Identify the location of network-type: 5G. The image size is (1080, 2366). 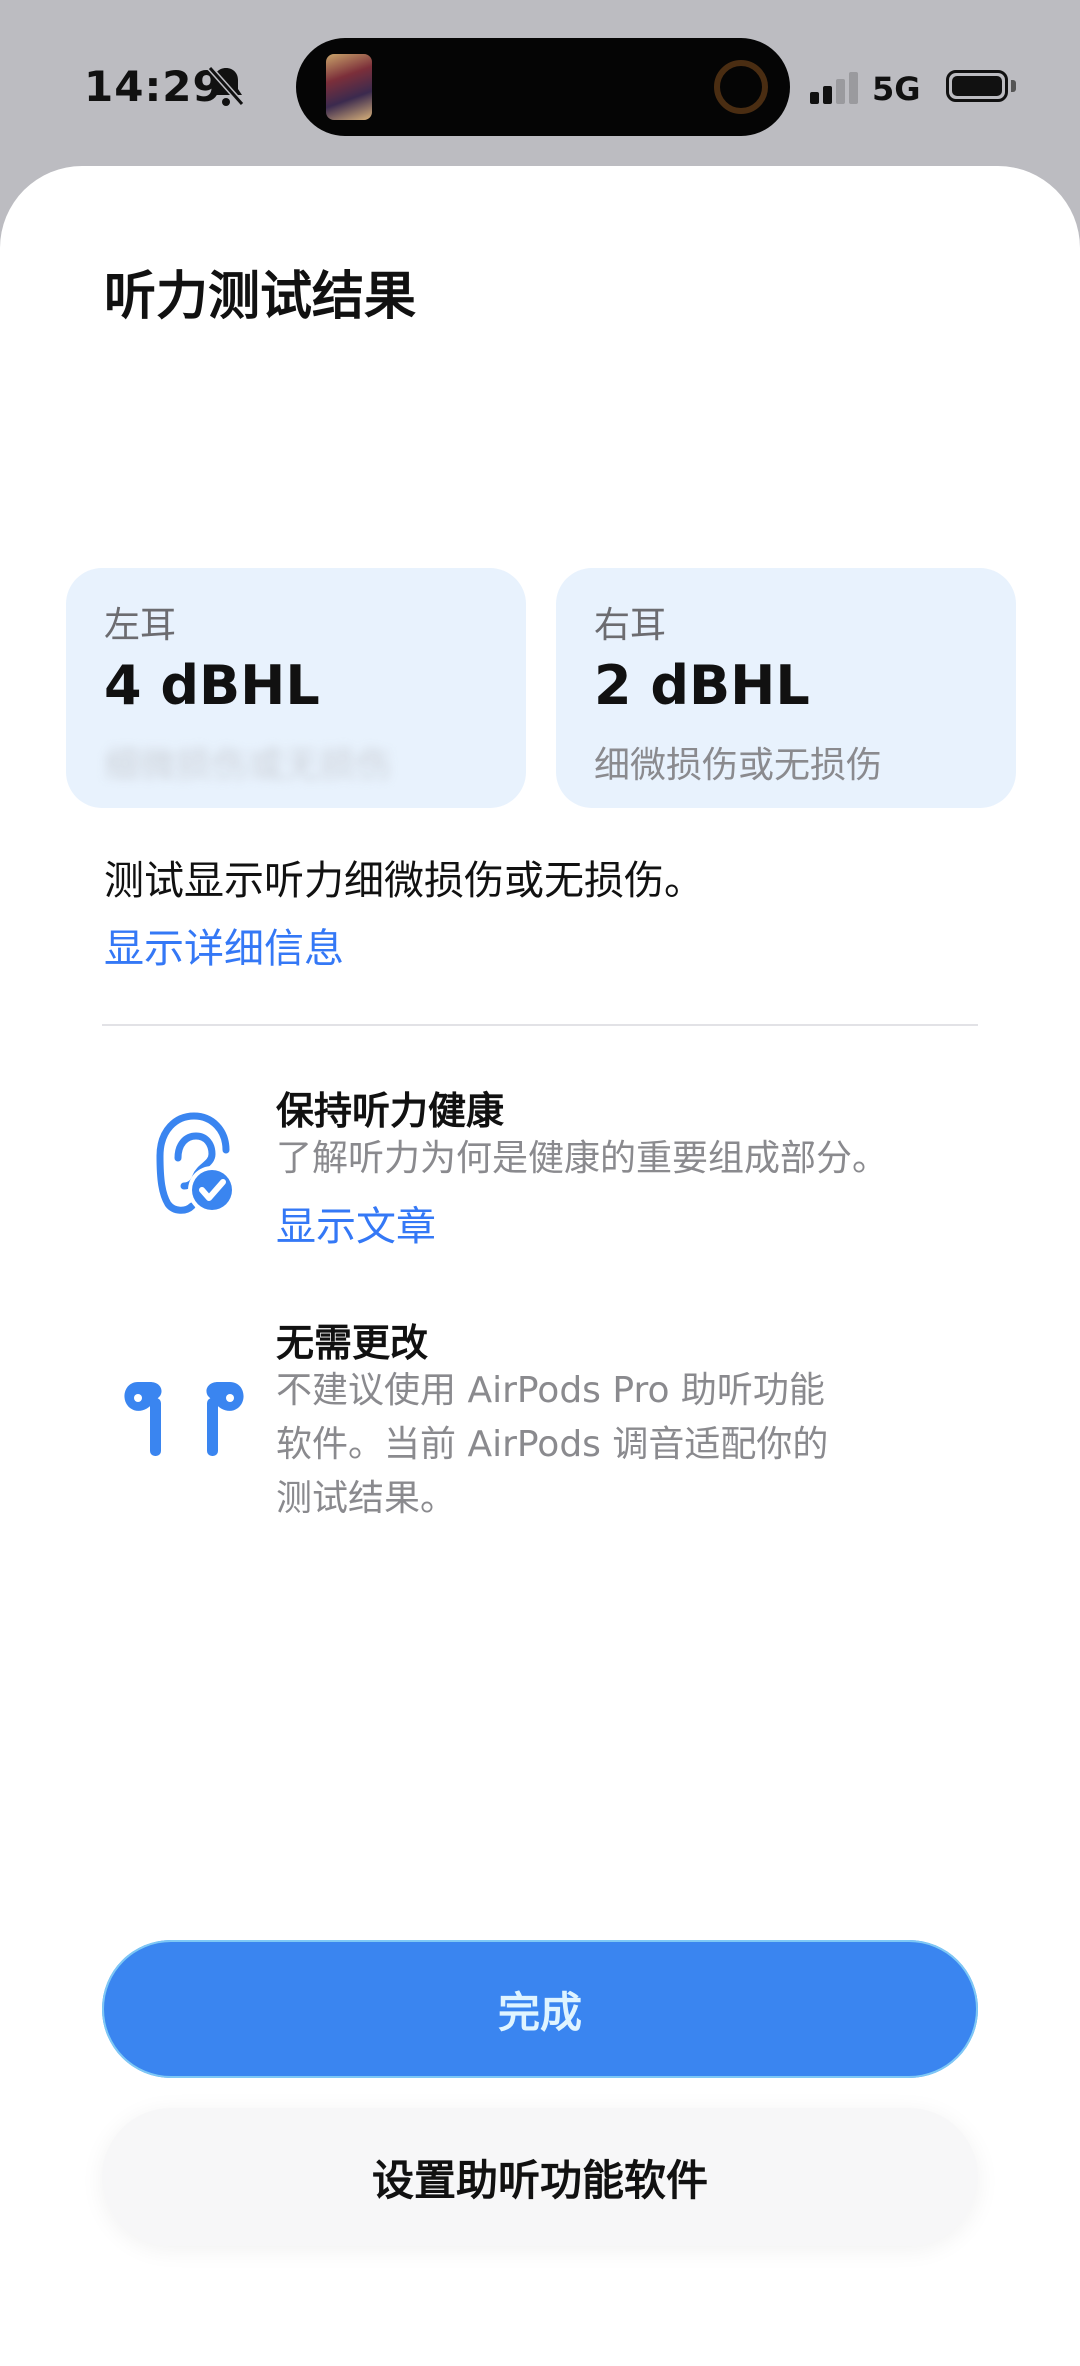
(896, 89).